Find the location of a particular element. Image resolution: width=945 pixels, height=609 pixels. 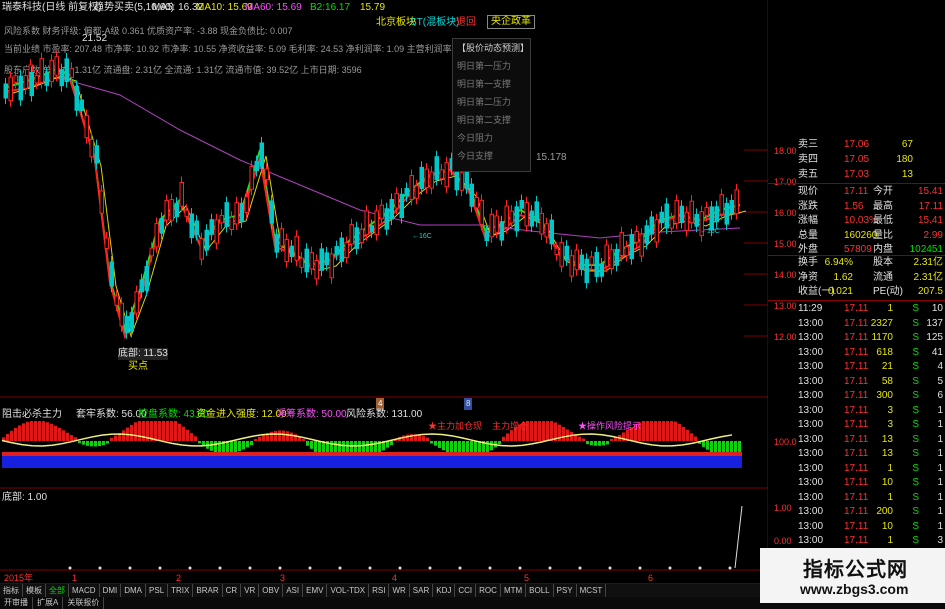

tab-dma: DMA is located at coordinates (134, 590).